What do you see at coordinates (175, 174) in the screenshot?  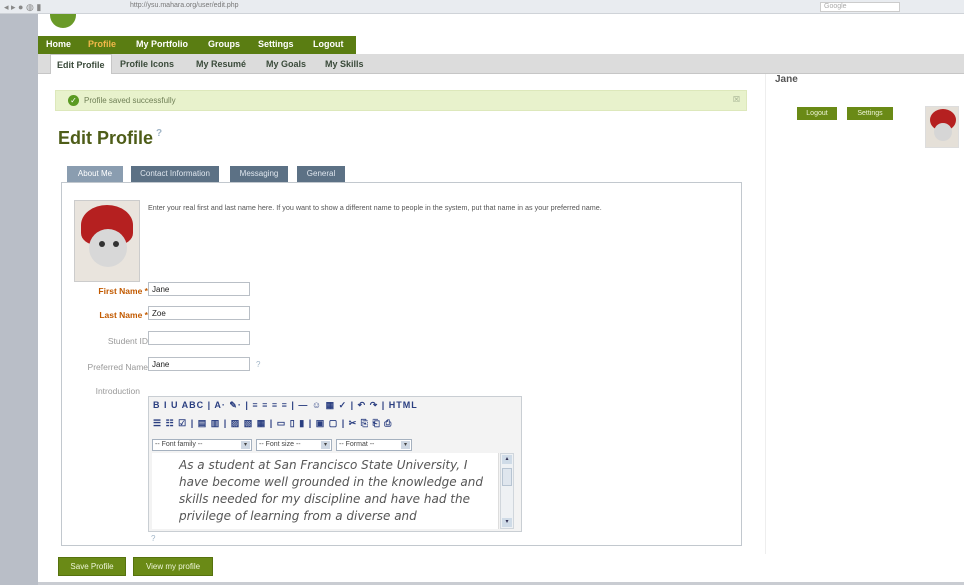 I see `tab-contact-information: Contact Information` at bounding box center [175, 174].